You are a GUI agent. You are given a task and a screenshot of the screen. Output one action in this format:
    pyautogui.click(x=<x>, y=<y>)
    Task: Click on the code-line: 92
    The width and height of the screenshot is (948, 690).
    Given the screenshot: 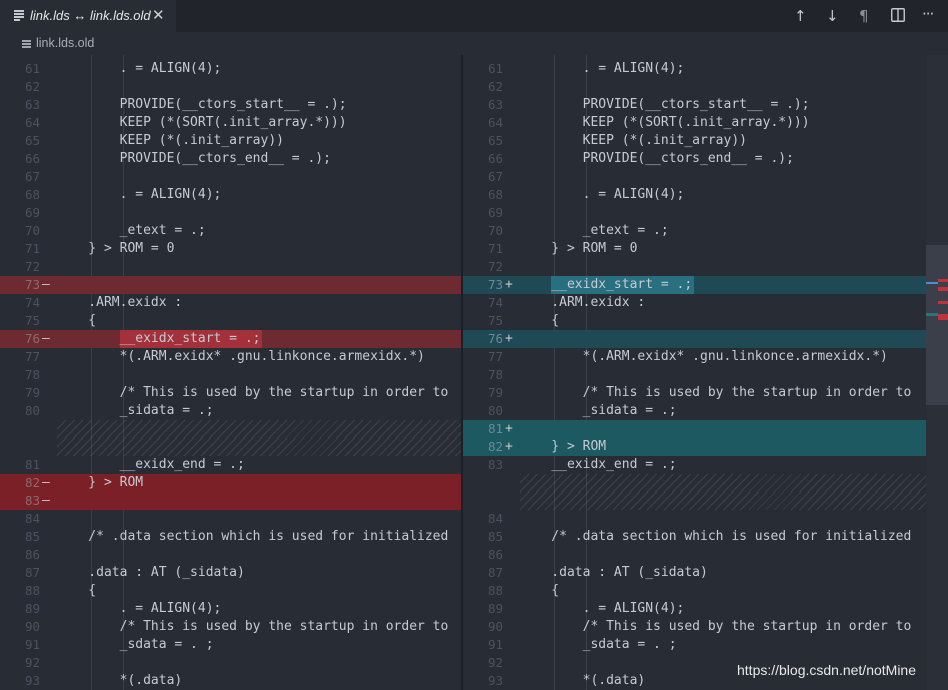 What is the action you would take?
    pyautogui.click(x=230, y=663)
    